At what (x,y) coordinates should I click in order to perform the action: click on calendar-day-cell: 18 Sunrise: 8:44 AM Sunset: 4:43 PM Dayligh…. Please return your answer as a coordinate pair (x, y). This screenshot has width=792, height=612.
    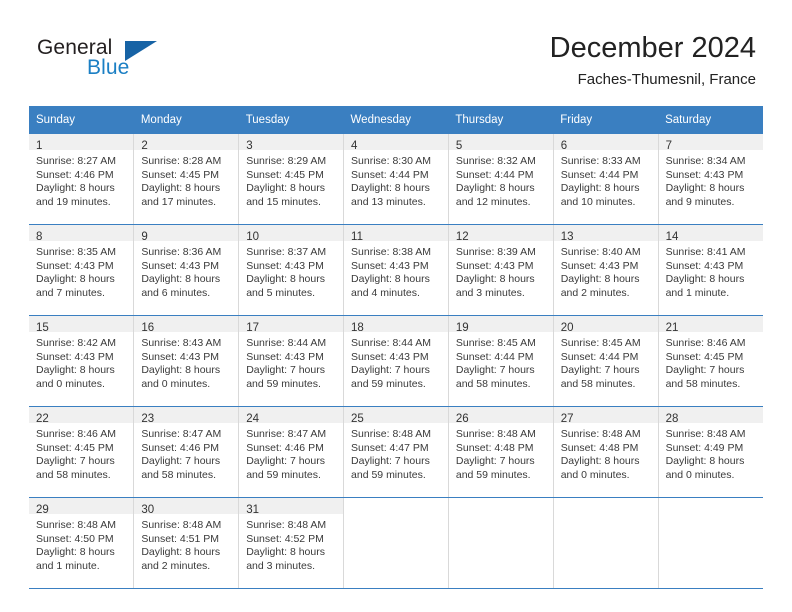
    Looking at the image, I should click on (396, 361).